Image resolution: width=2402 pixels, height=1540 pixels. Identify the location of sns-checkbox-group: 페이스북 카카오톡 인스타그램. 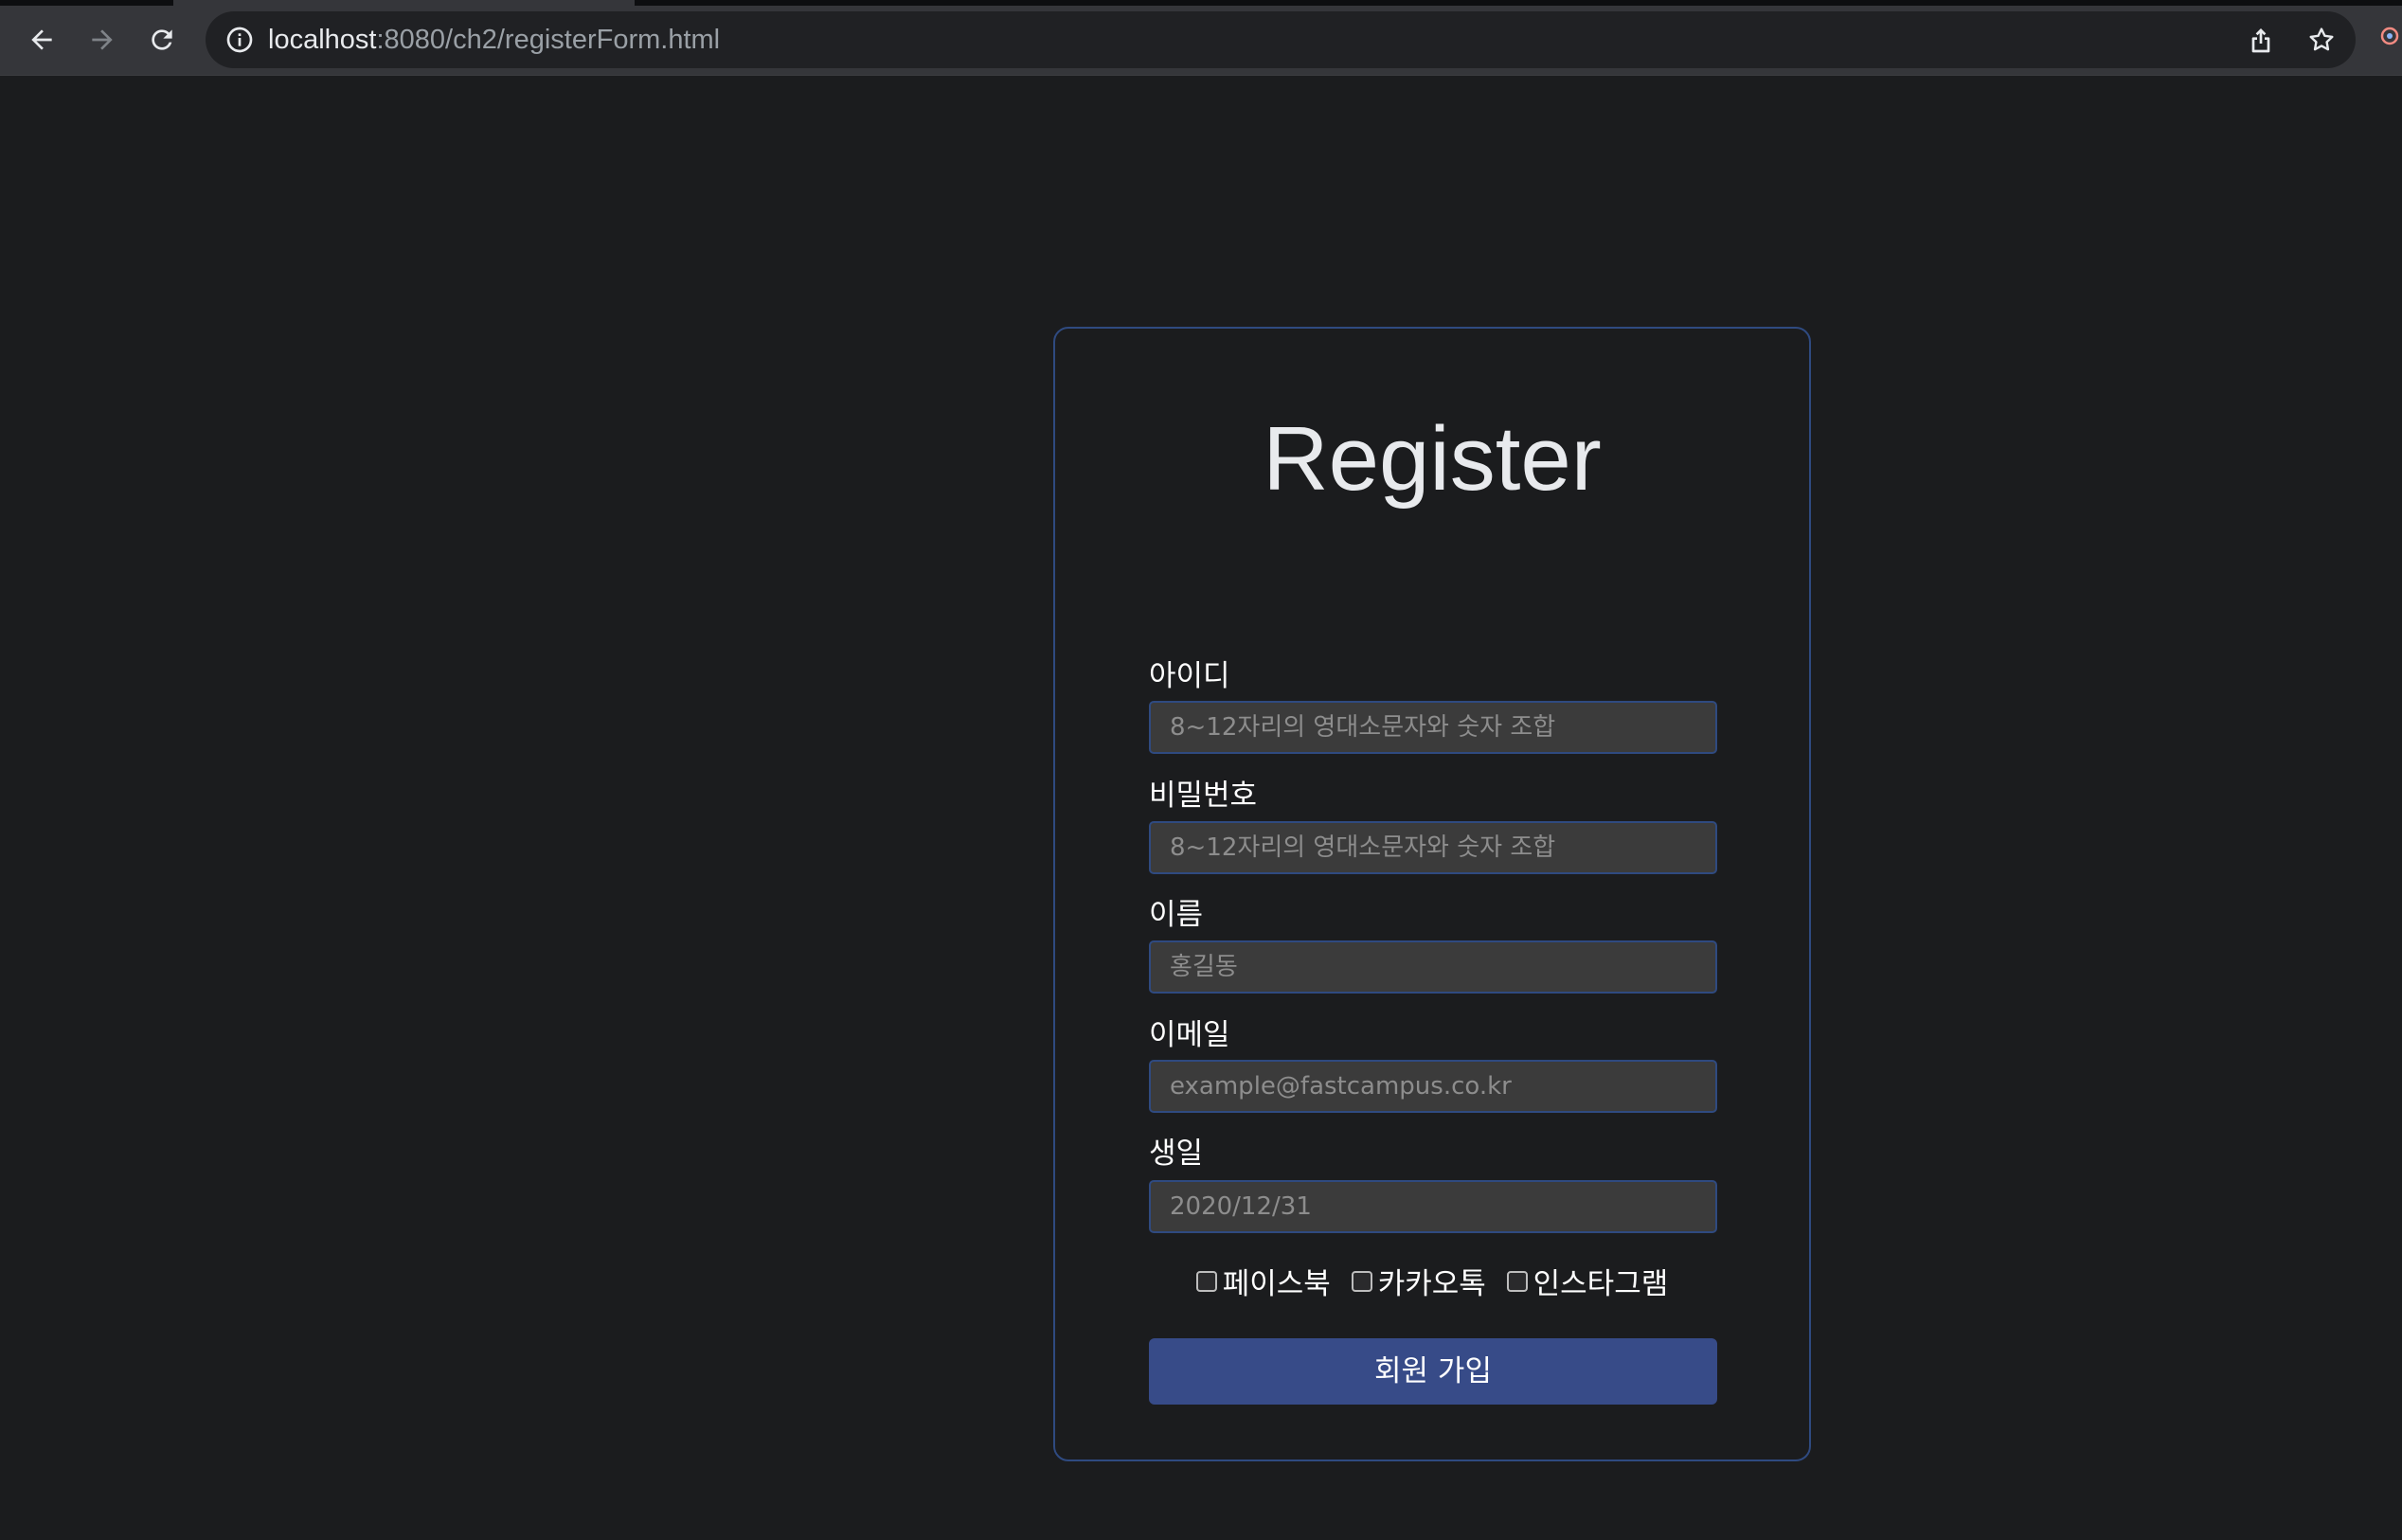
(1432, 1281).